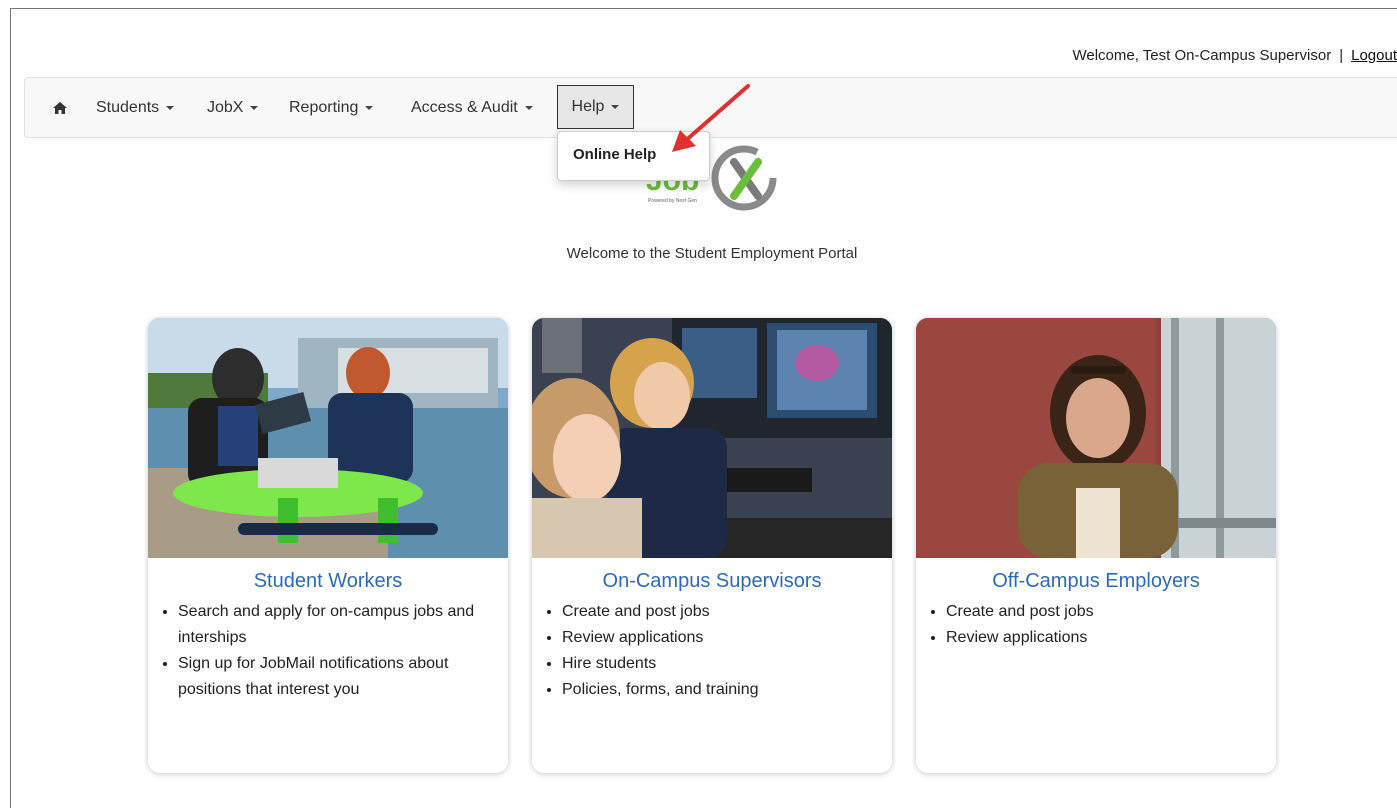 The image size is (1397, 808). What do you see at coordinates (1096, 581) in the screenshot?
I see `card-title: Off-Campus Employers` at bounding box center [1096, 581].